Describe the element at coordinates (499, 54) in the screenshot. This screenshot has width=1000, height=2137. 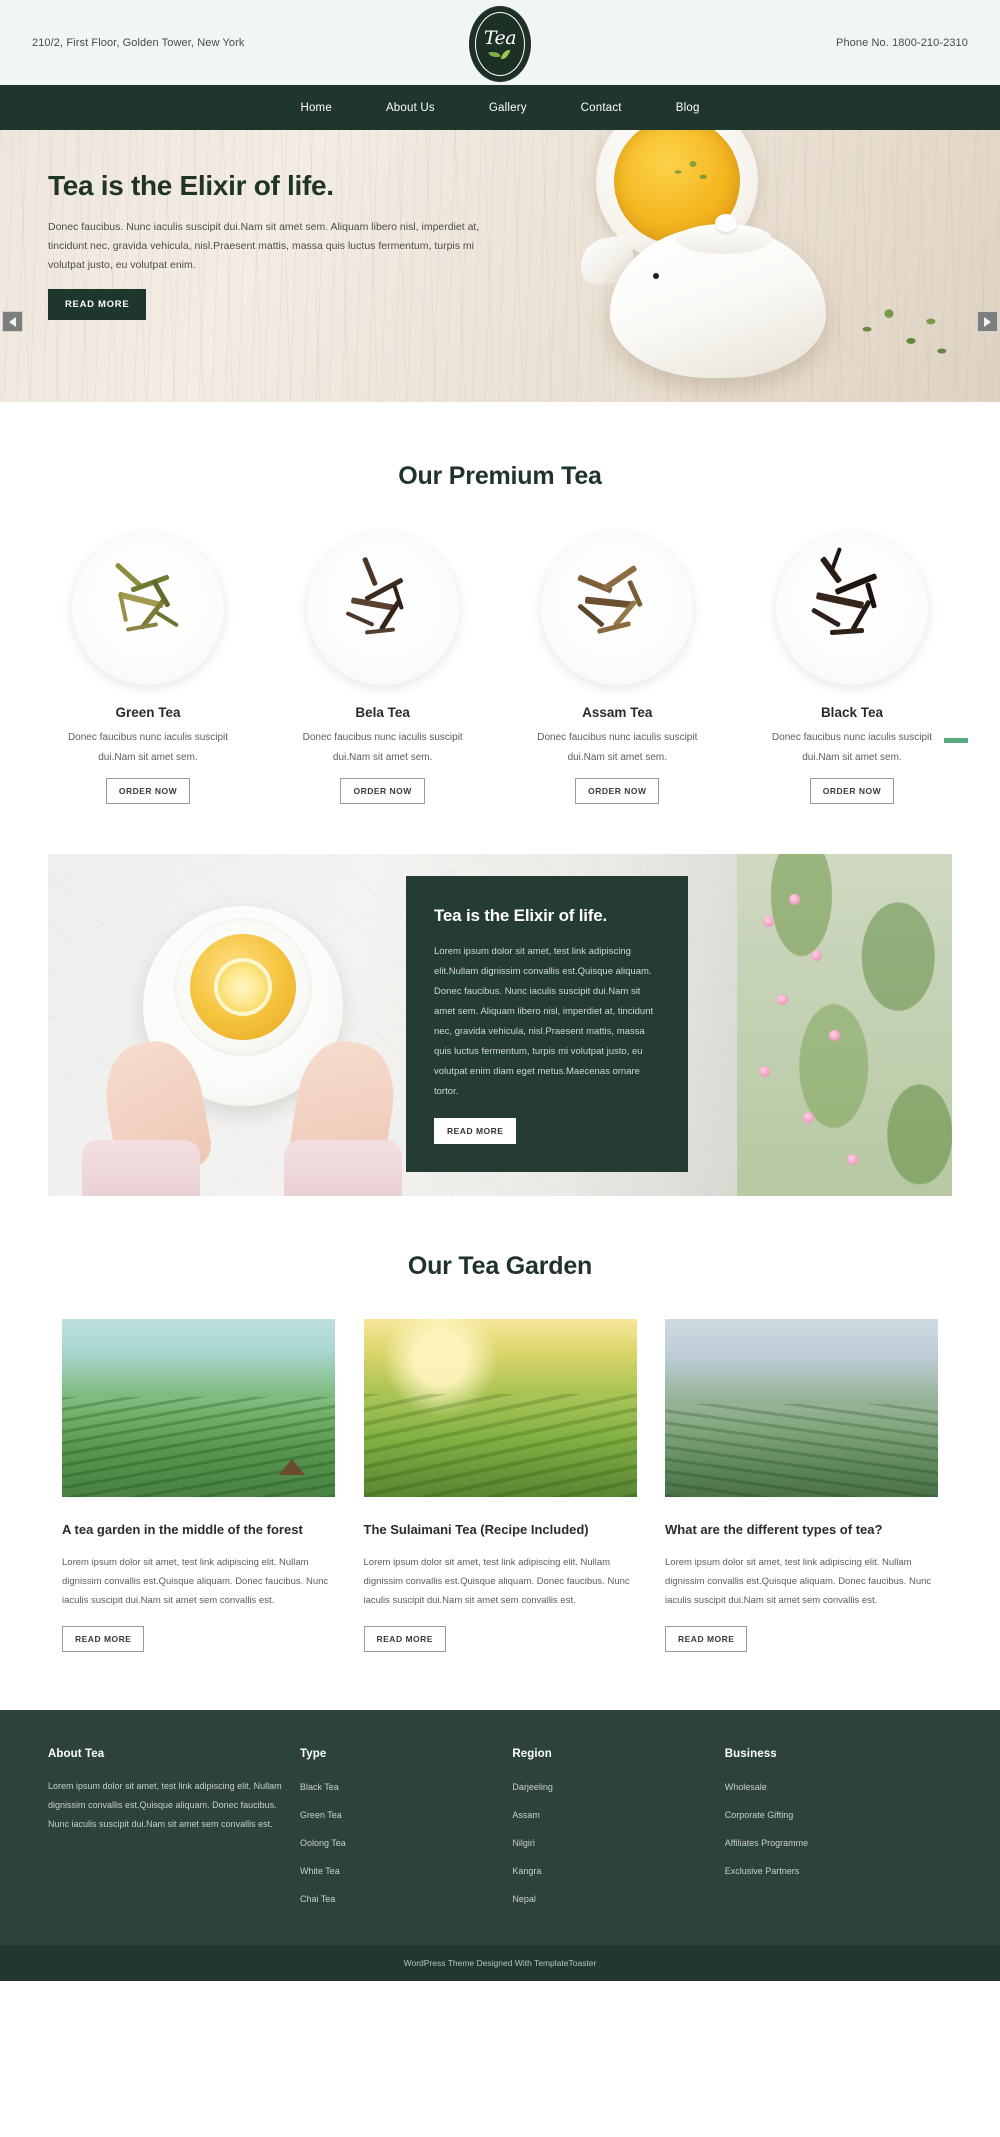
I see `leaf-icon` at that location.